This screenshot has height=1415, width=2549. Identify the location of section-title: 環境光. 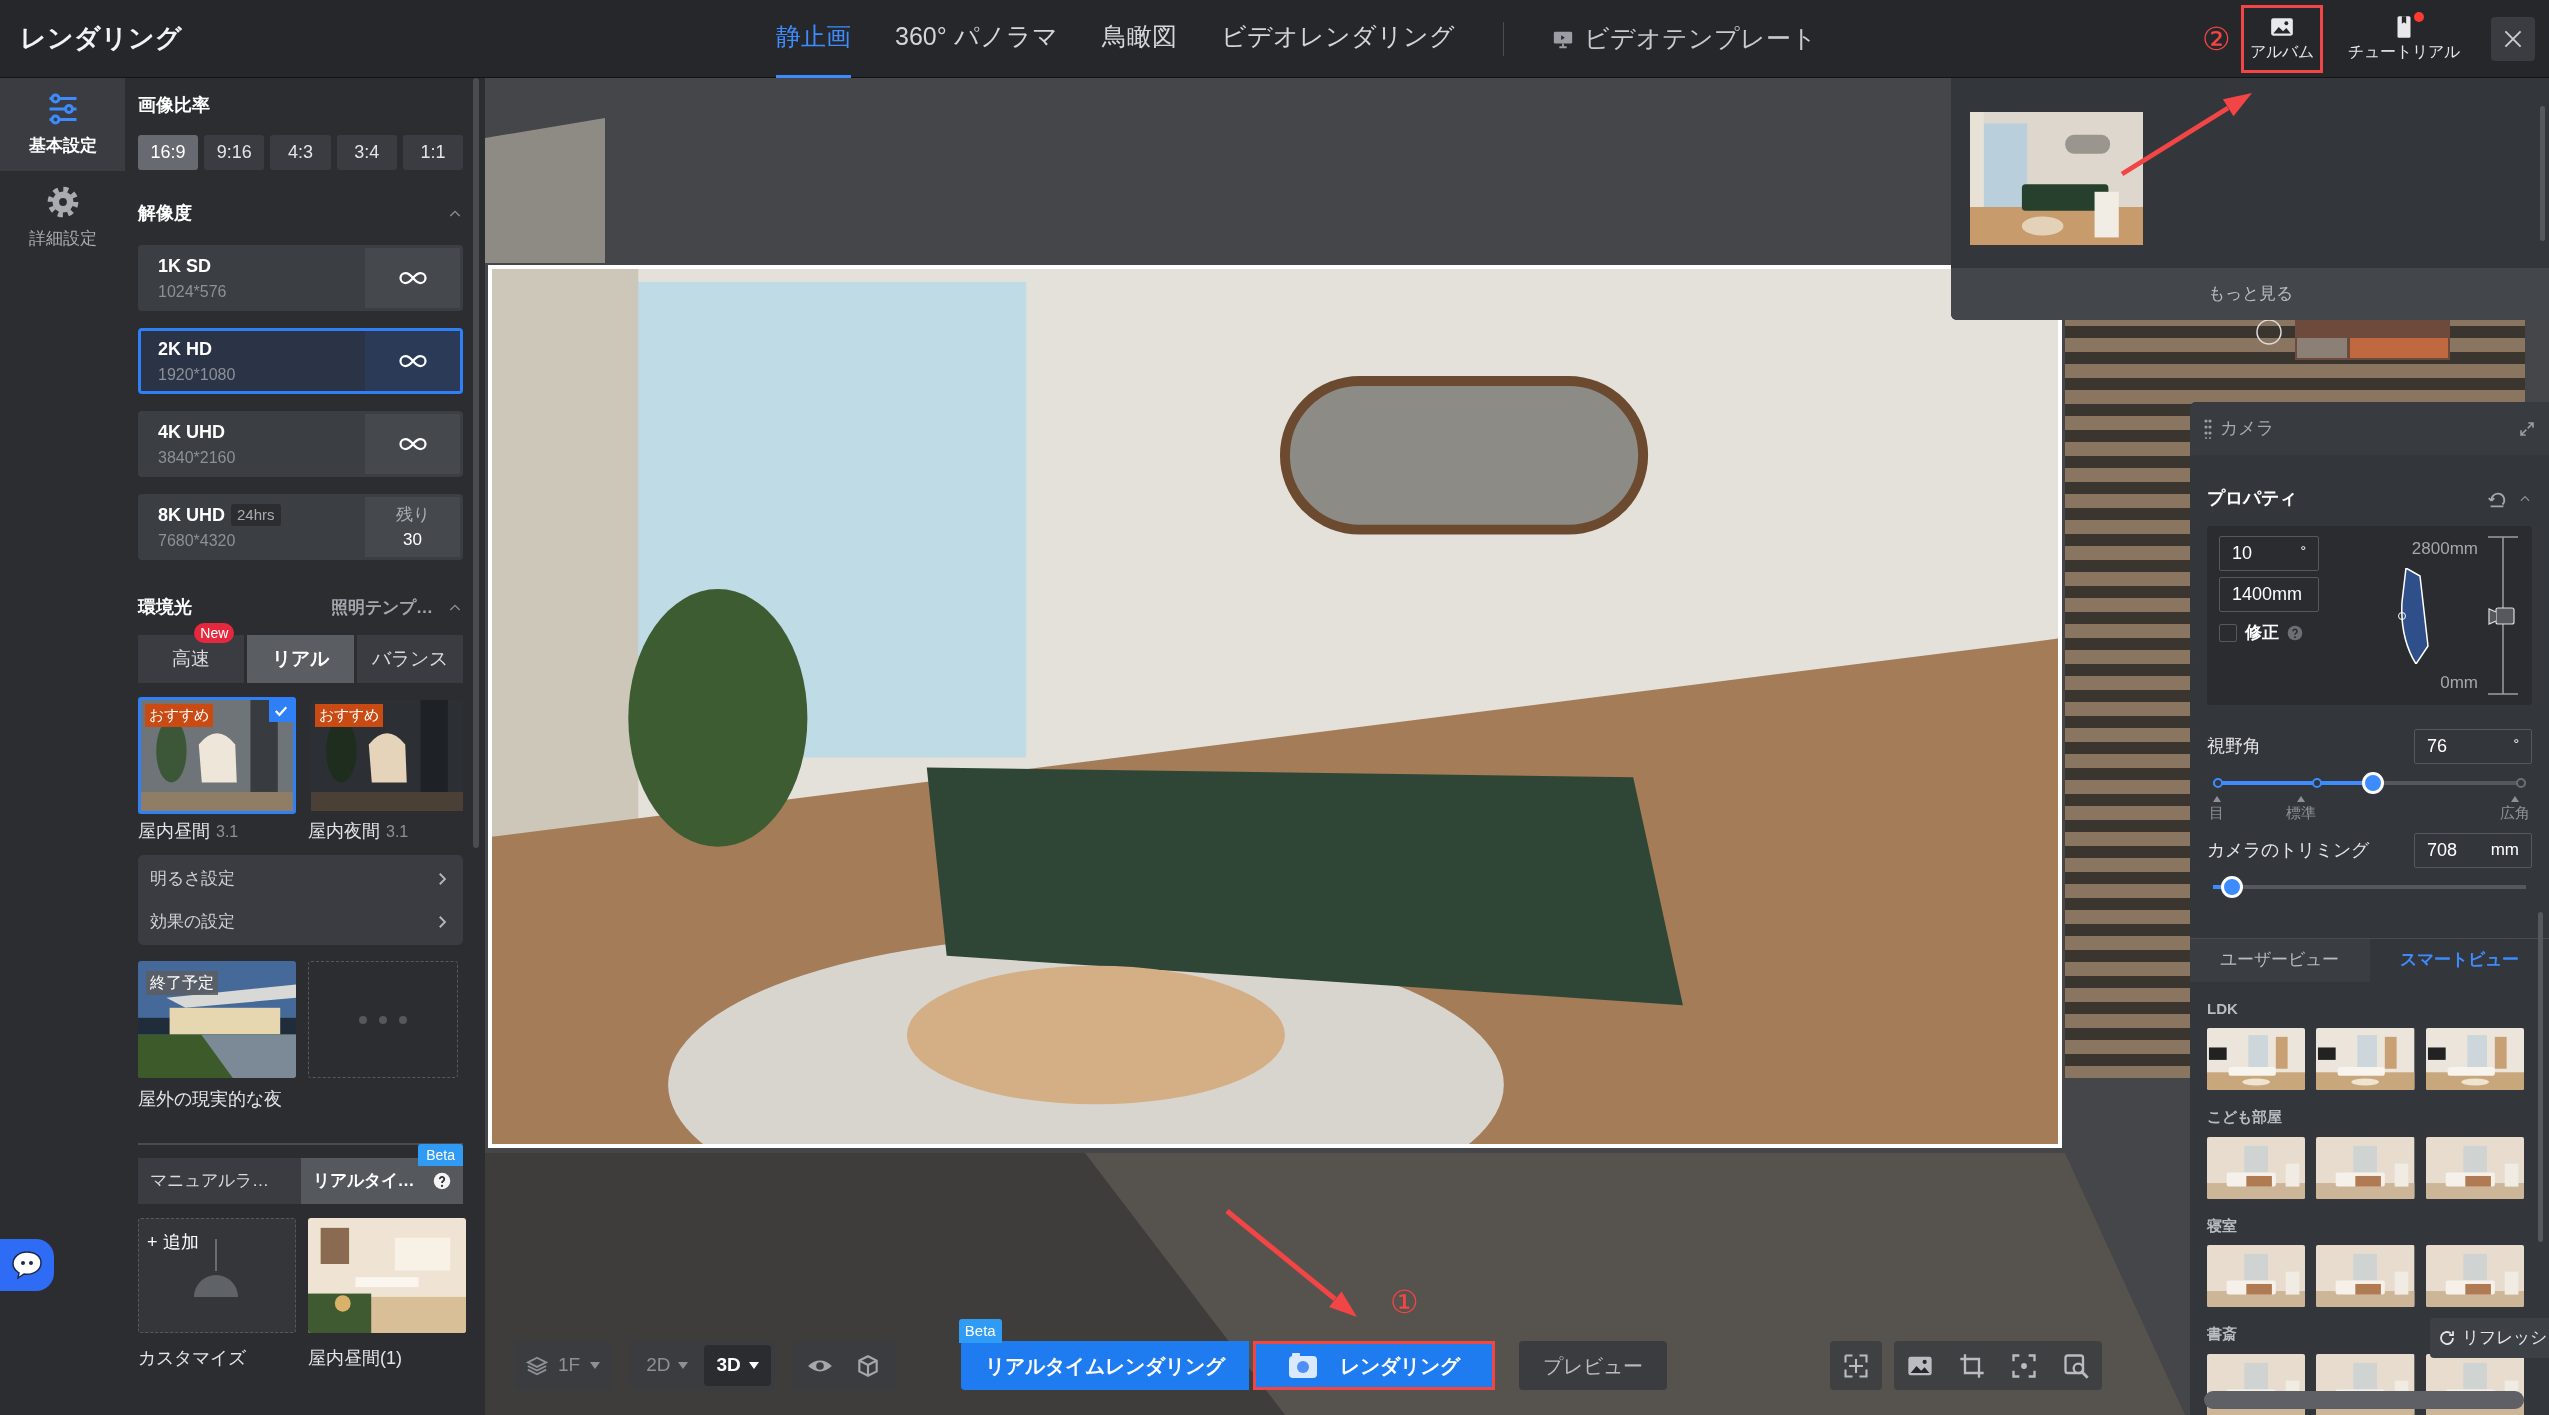
(165, 607).